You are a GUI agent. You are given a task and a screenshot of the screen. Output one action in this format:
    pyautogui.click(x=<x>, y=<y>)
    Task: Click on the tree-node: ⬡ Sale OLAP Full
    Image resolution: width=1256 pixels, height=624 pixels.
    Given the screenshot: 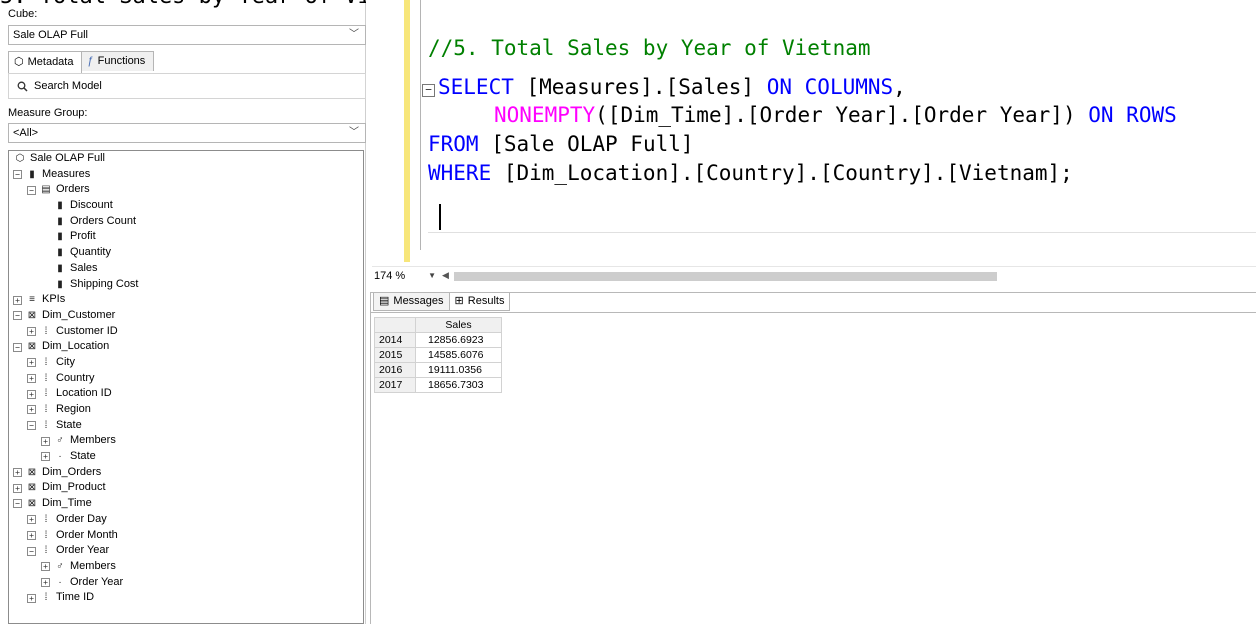 What is the action you would take?
    pyautogui.click(x=186, y=159)
    